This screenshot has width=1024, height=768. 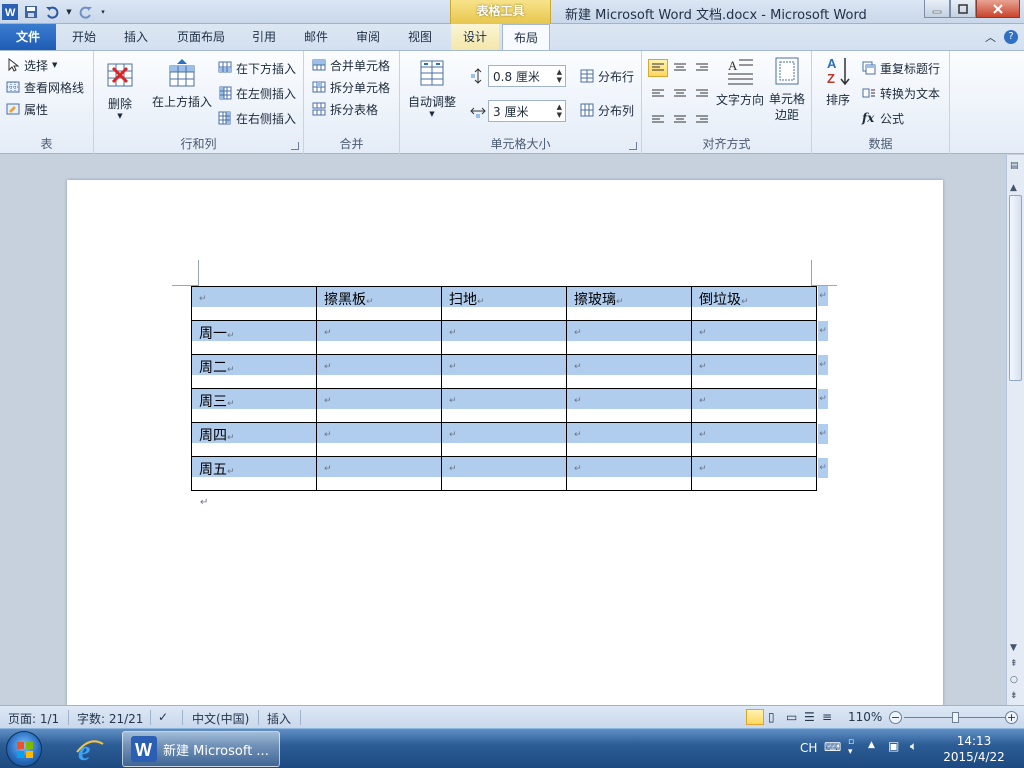 What do you see at coordinates (832, 747) in the screenshot?
I see `keyboard-icon: ⌨` at bounding box center [832, 747].